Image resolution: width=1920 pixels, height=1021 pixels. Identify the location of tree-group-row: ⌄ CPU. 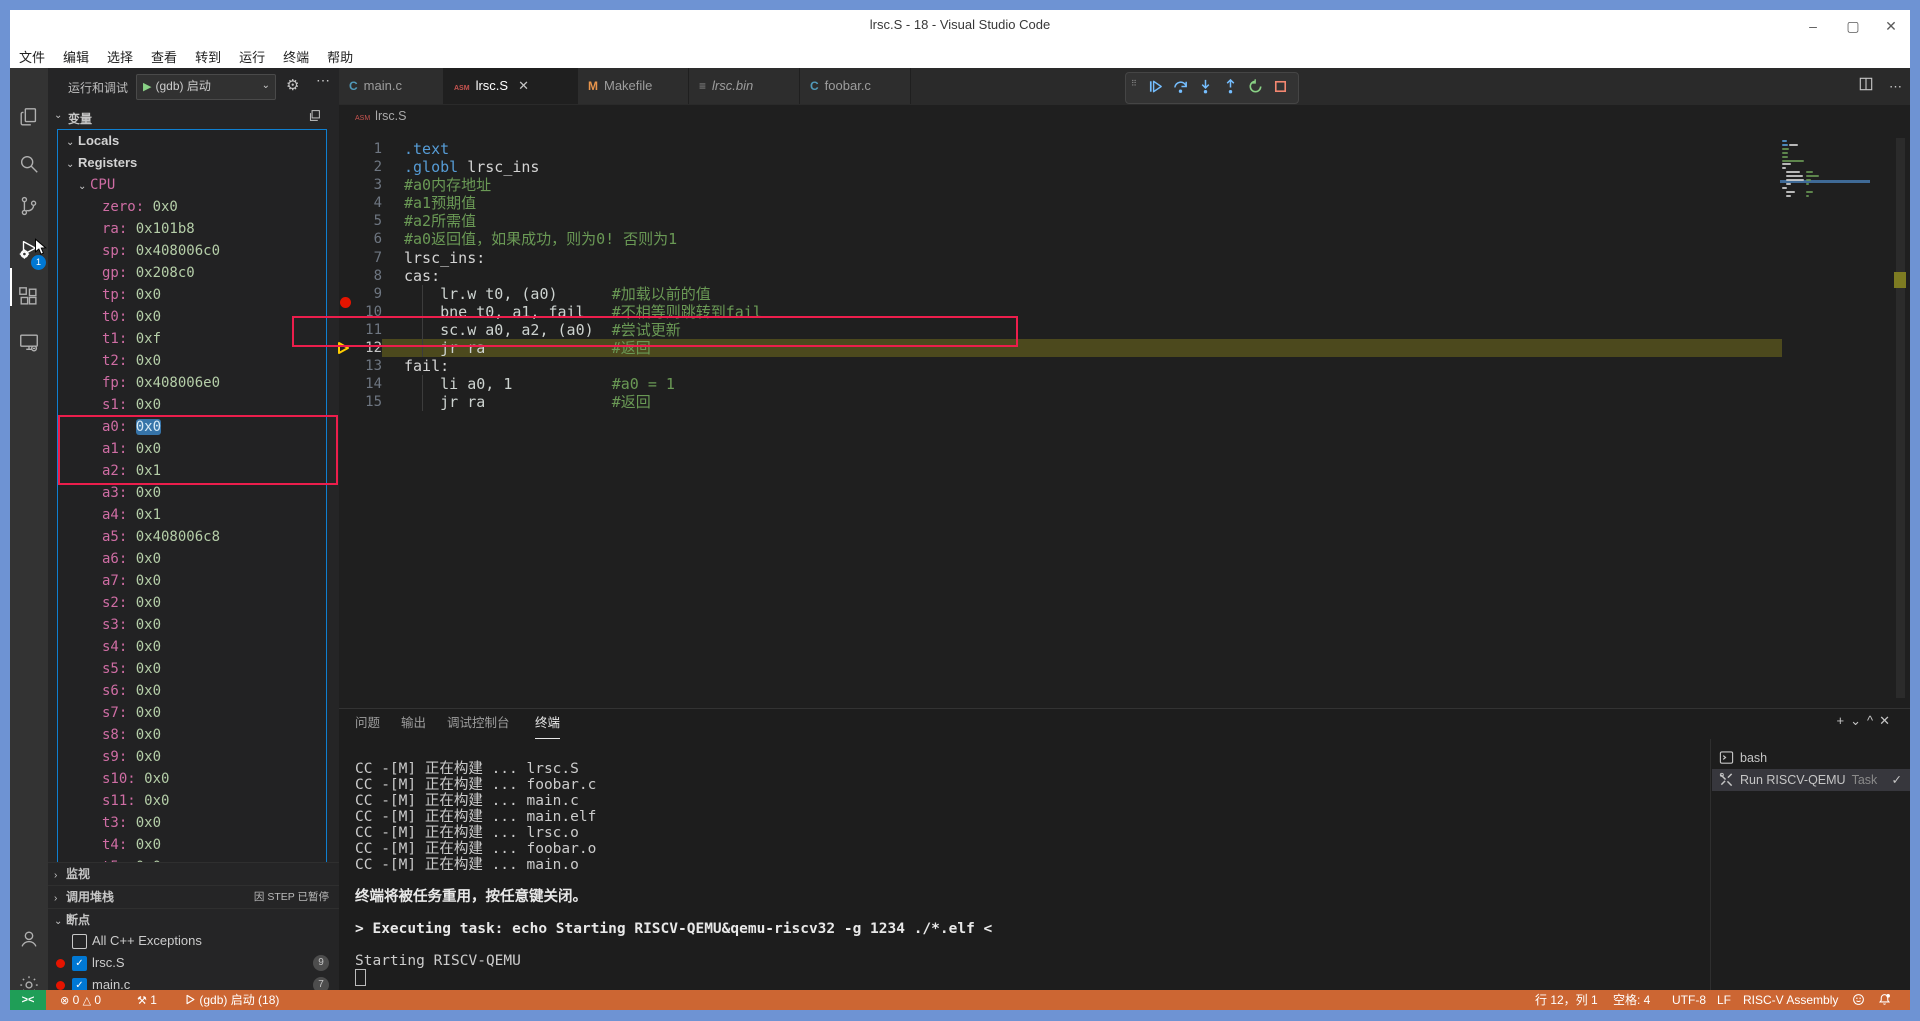
(192, 185).